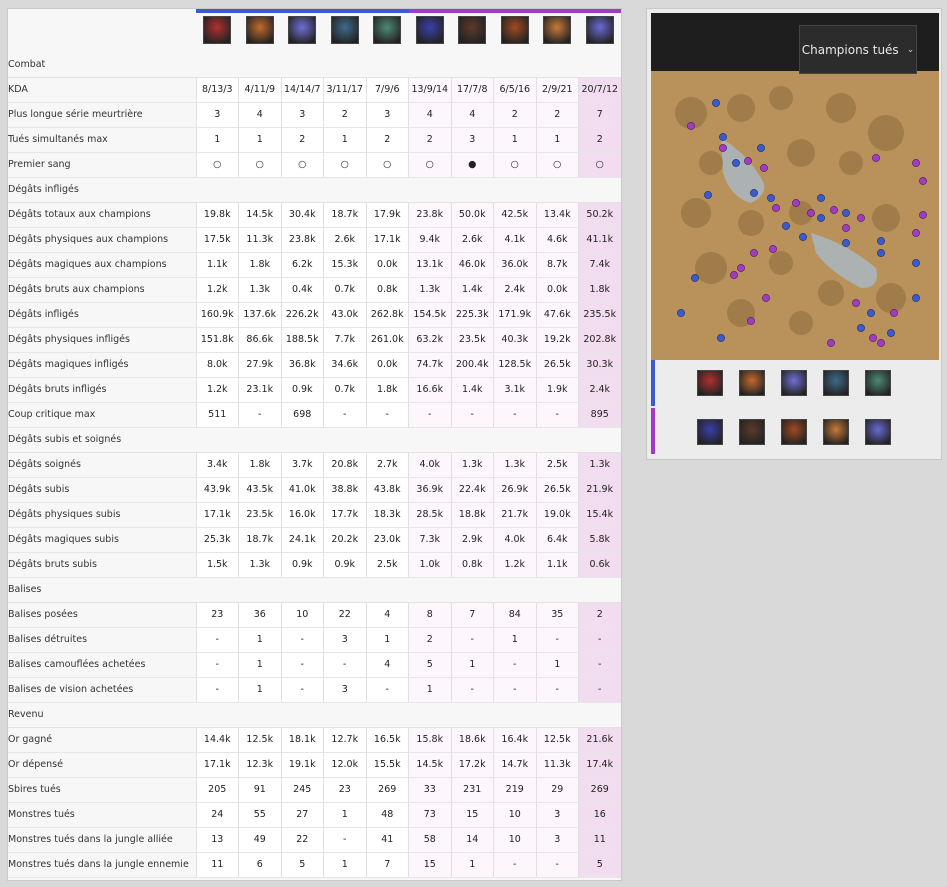  Describe the element at coordinates (557, 490) in the screenshot. I see `stat-value-cell: 26.5k` at that location.